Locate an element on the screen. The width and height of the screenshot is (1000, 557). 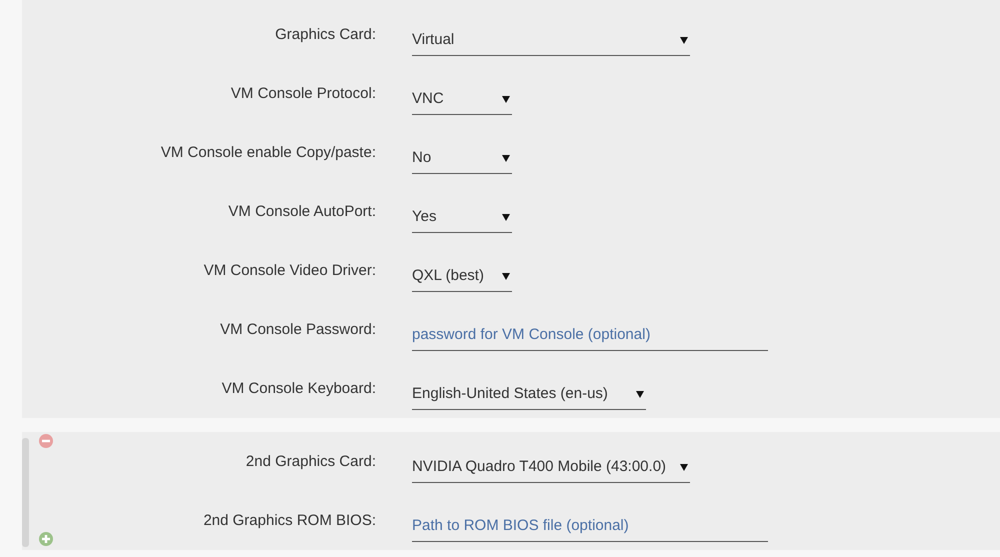
field-label: VM Console AutoPort: is located at coordinates (301, 211).